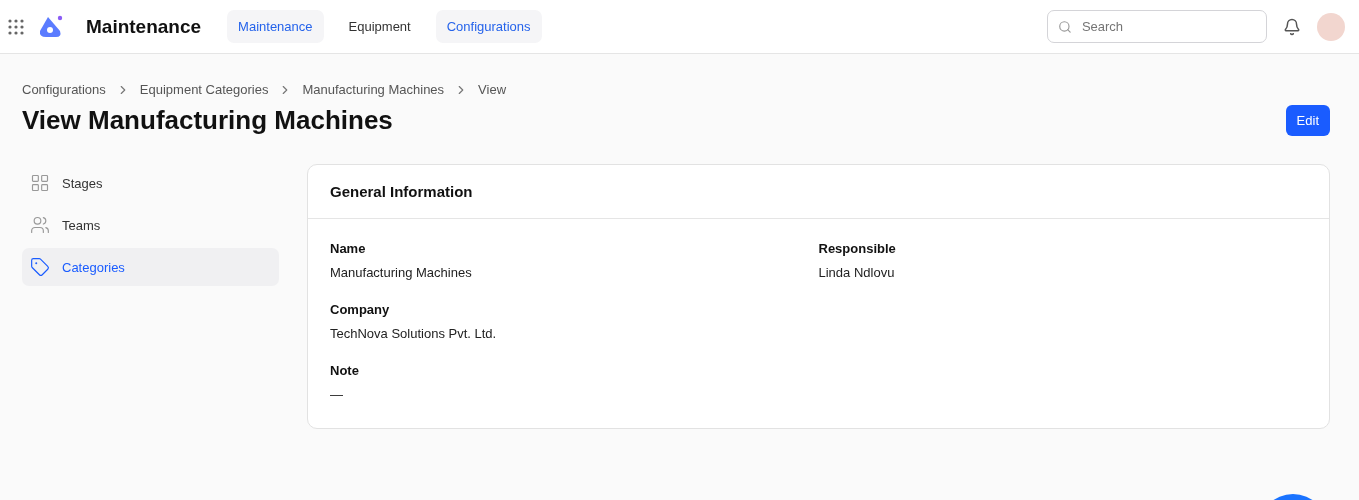  Describe the element at coordinates (373, 89) in the screenshot. I see `breadcrumb-link: Manufacturing Machines` at that location.